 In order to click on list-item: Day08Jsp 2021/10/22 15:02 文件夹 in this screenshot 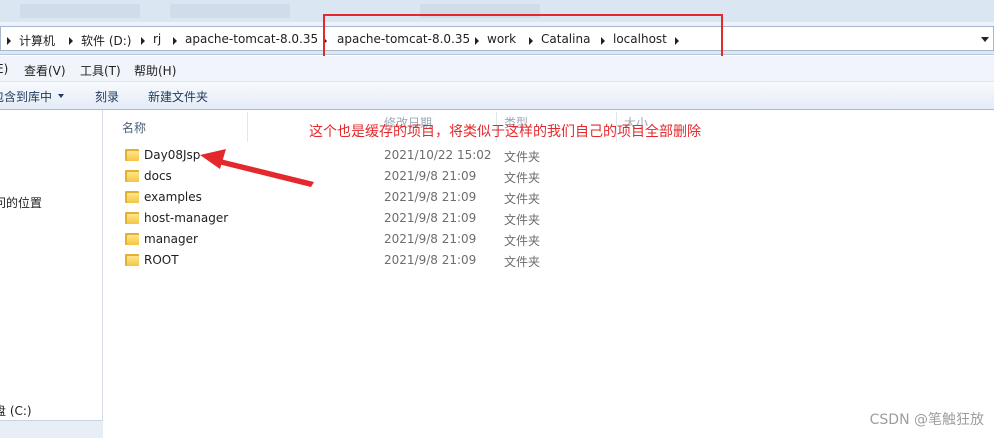, I will do `click(337, 156)`.